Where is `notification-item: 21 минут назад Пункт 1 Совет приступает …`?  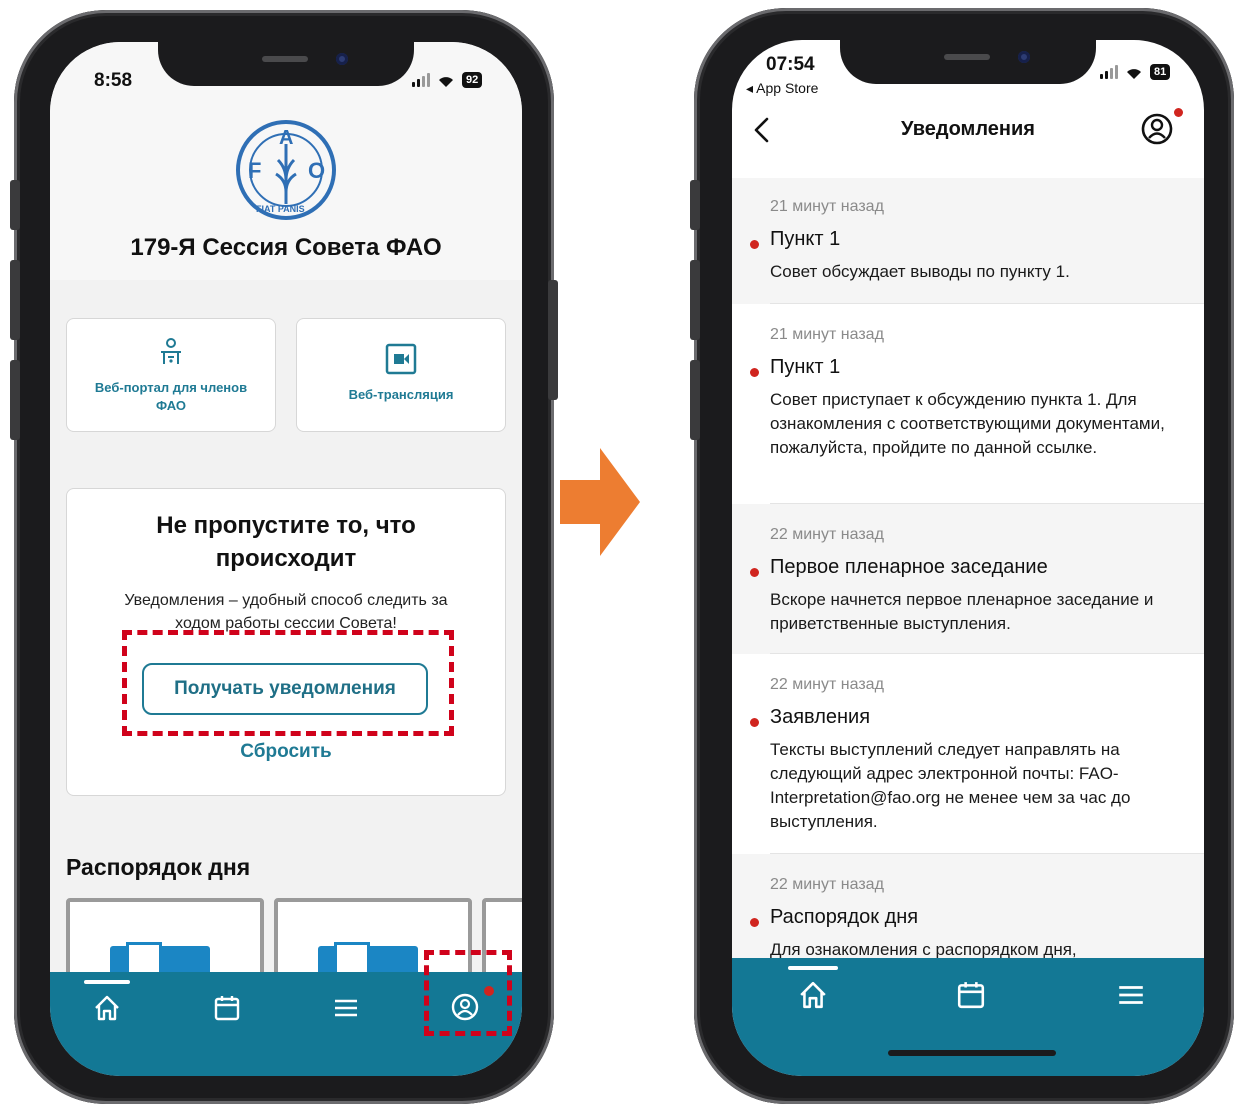 notification-item: 21 минут назад Пункт 1 Совет приступает … is located at coordinates (968, 404).